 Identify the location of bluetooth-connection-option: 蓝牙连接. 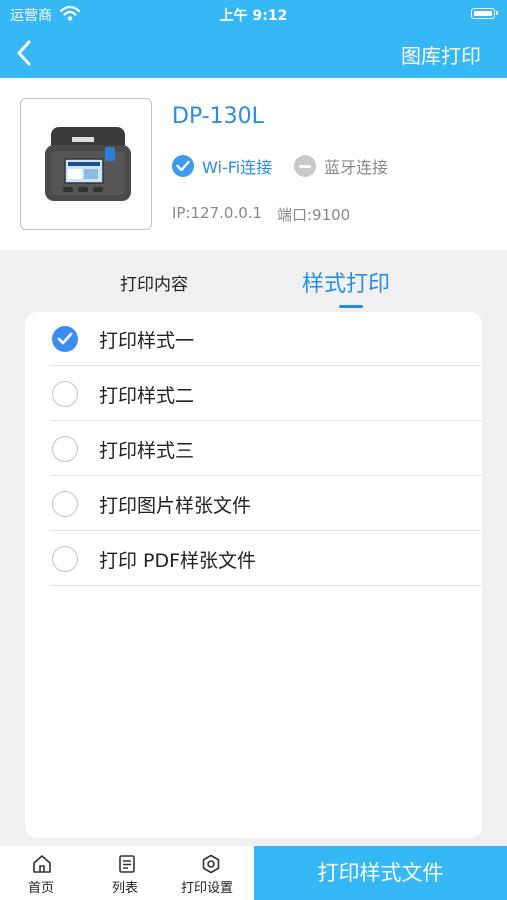
(341, 166).